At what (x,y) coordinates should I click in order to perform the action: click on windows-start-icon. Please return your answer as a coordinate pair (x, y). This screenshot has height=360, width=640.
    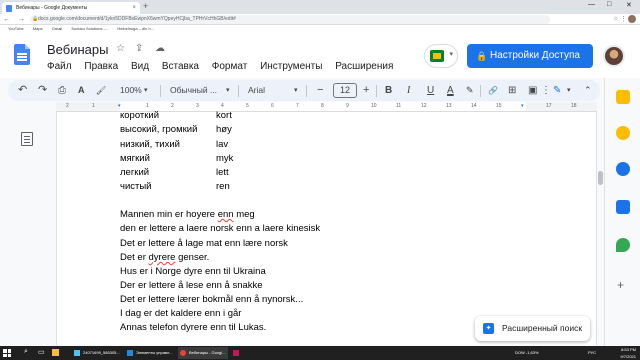
    Looking at the image, I should click on (7, 353).